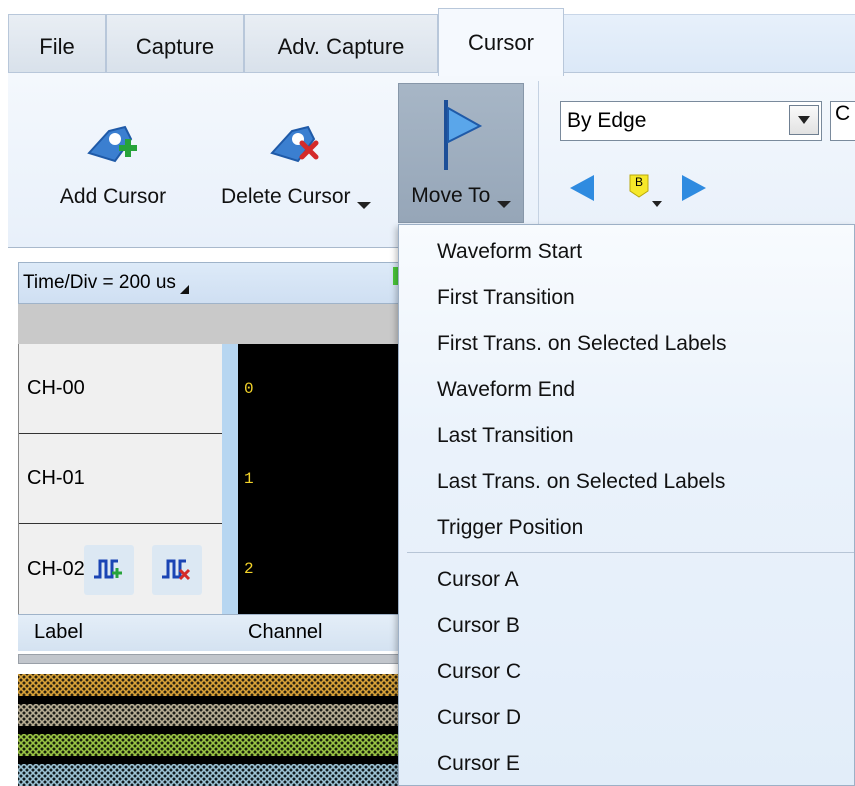 The height and width of the screenshot is (786, 855). Describe the element at coordinates (607, 120) in the screenshot. I see `edge-mode-value: By Edge` at that location.